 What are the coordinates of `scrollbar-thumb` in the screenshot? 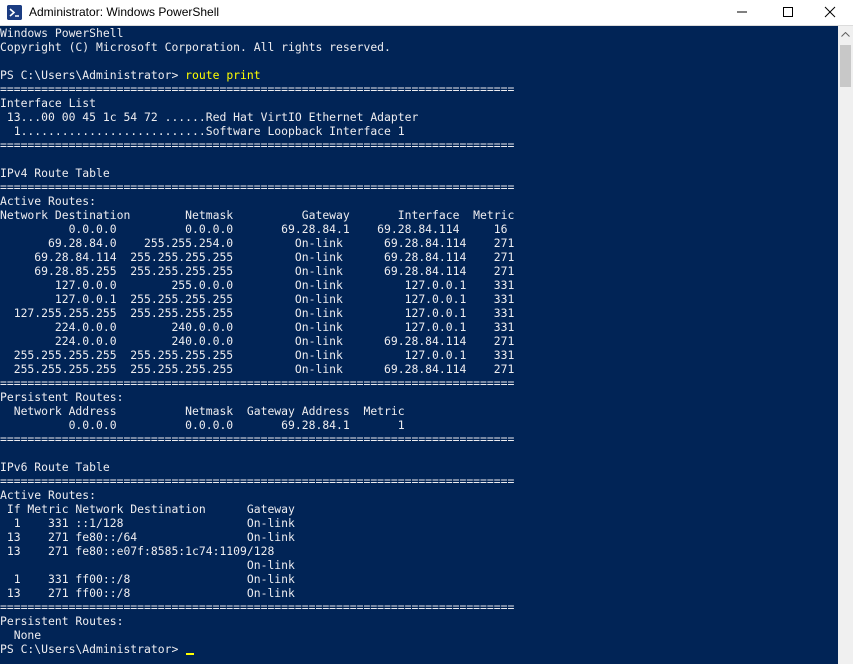 It's located at (845, 66).